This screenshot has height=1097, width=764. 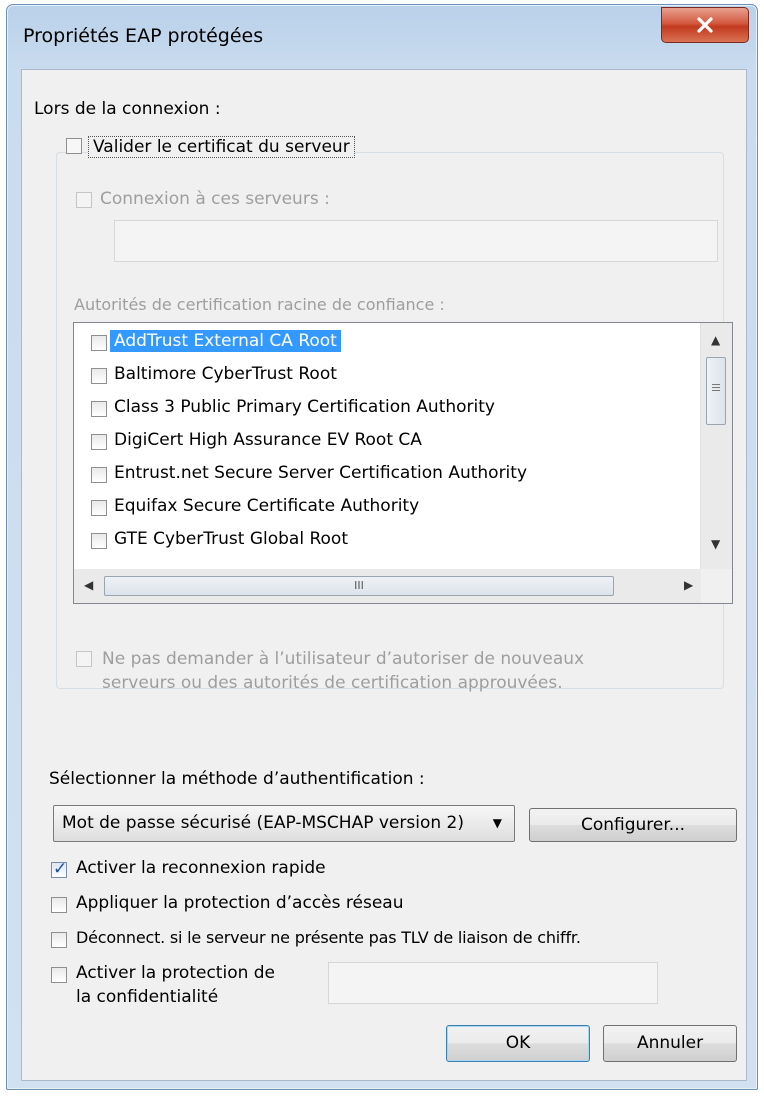 What do you see at coordinates (267, 506) in the screenshot?
I see `list-item-label: Equifax Secure Certificate Authority` at bounding box center [267, 506].